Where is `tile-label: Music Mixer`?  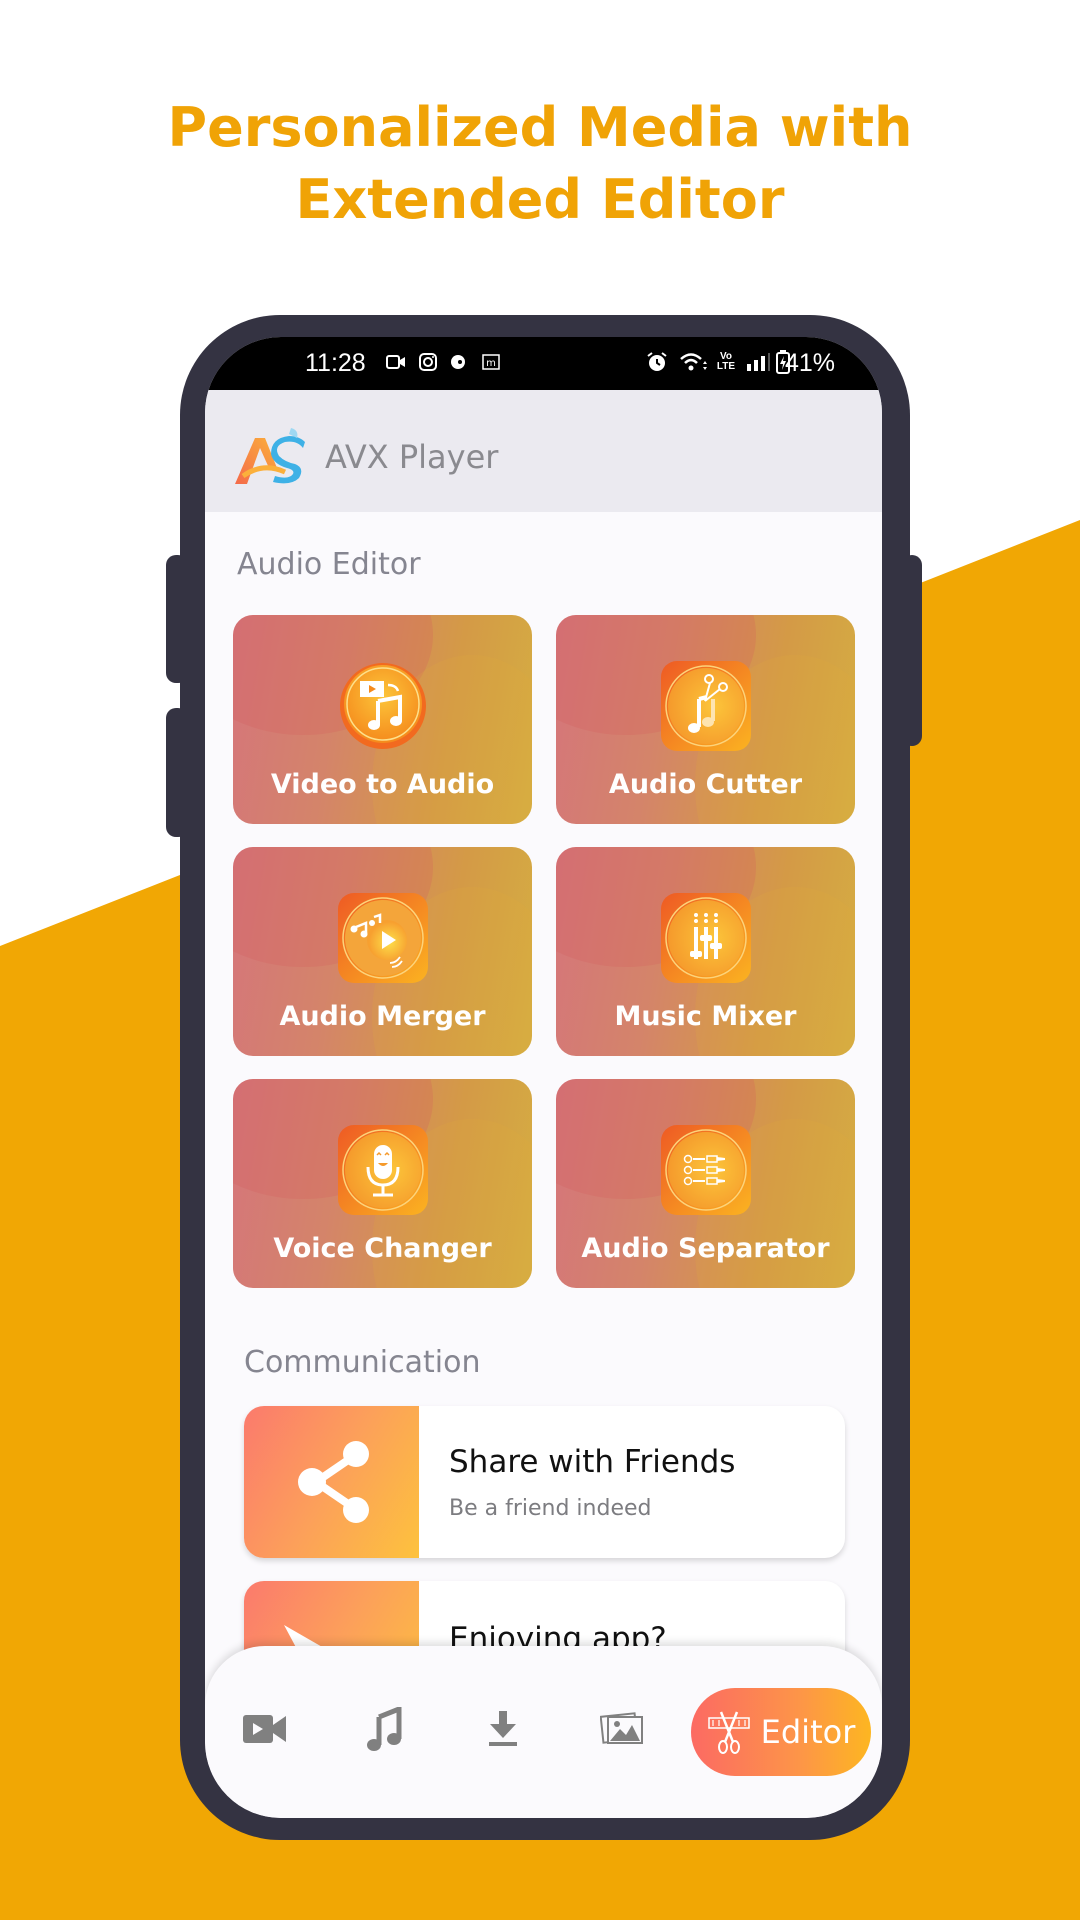
tile-label: Music Mixer is located at coordinates (705, 1016).